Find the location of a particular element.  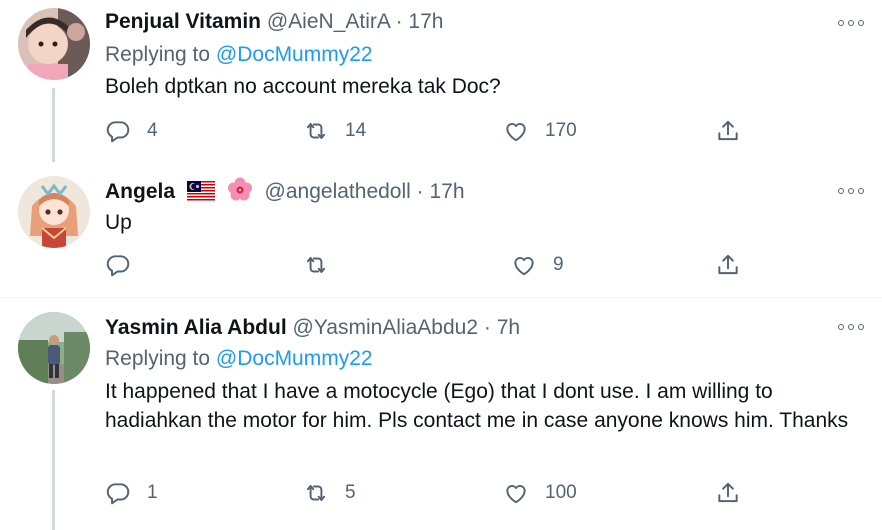

tweet-header: Angela @angelathedoll · 17h is located at coordinates (285, 192).